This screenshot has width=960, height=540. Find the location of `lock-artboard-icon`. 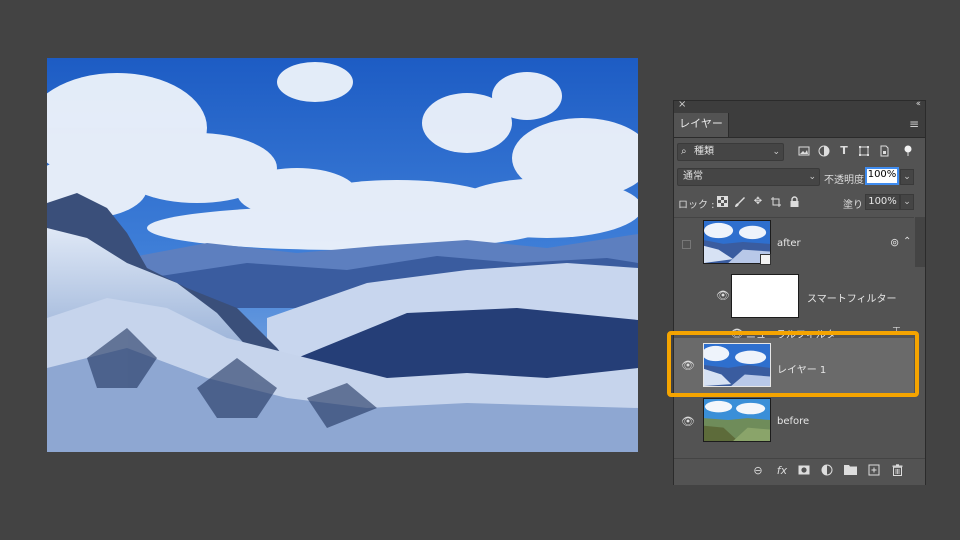

lock-artboard-icon is located at coordinates (776, 202).